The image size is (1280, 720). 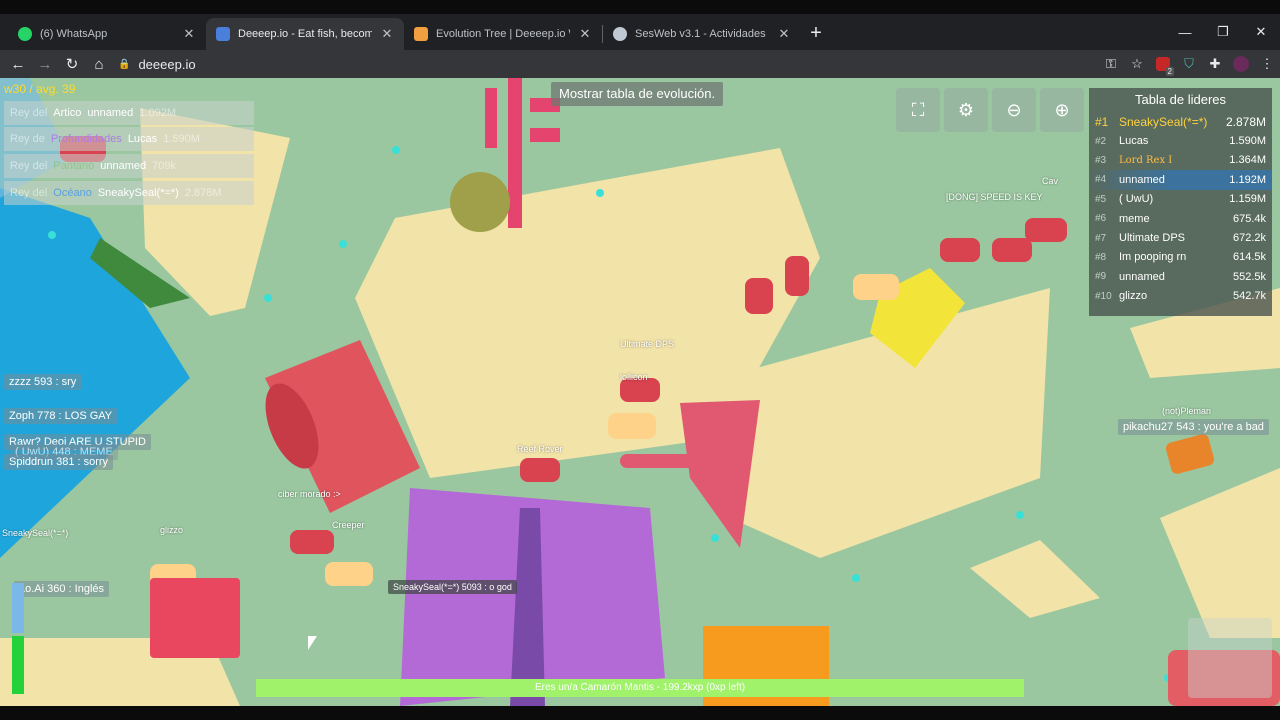 What do you see at coordinates (1267, 64) in the screenshot?
I see `menu-icon: ⋮` at bounding box center [1267, 64].